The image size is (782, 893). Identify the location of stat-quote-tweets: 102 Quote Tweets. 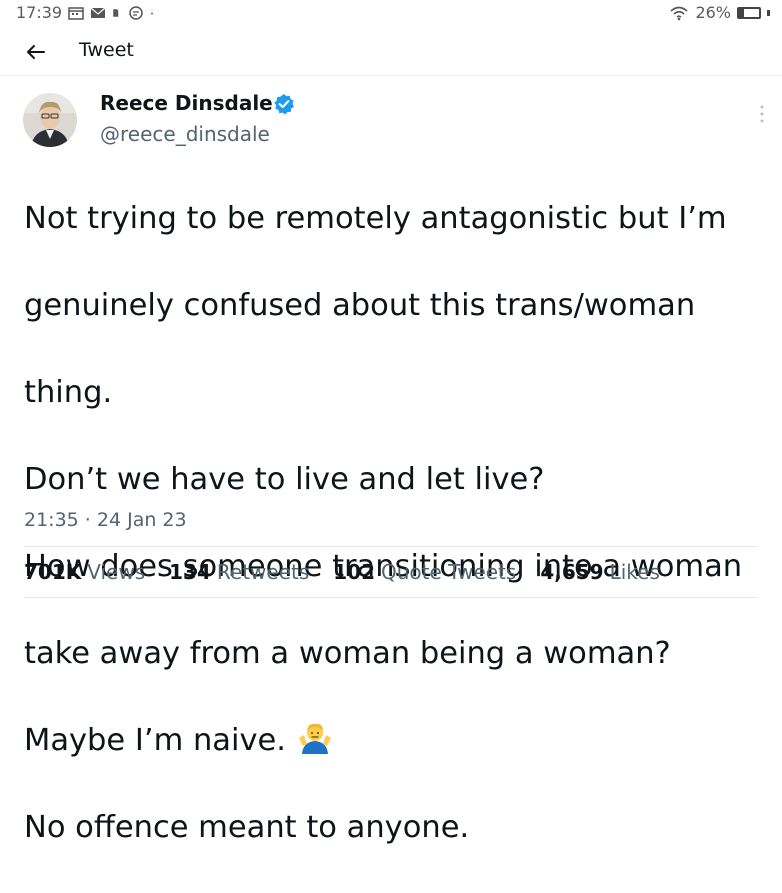
(424, 572).